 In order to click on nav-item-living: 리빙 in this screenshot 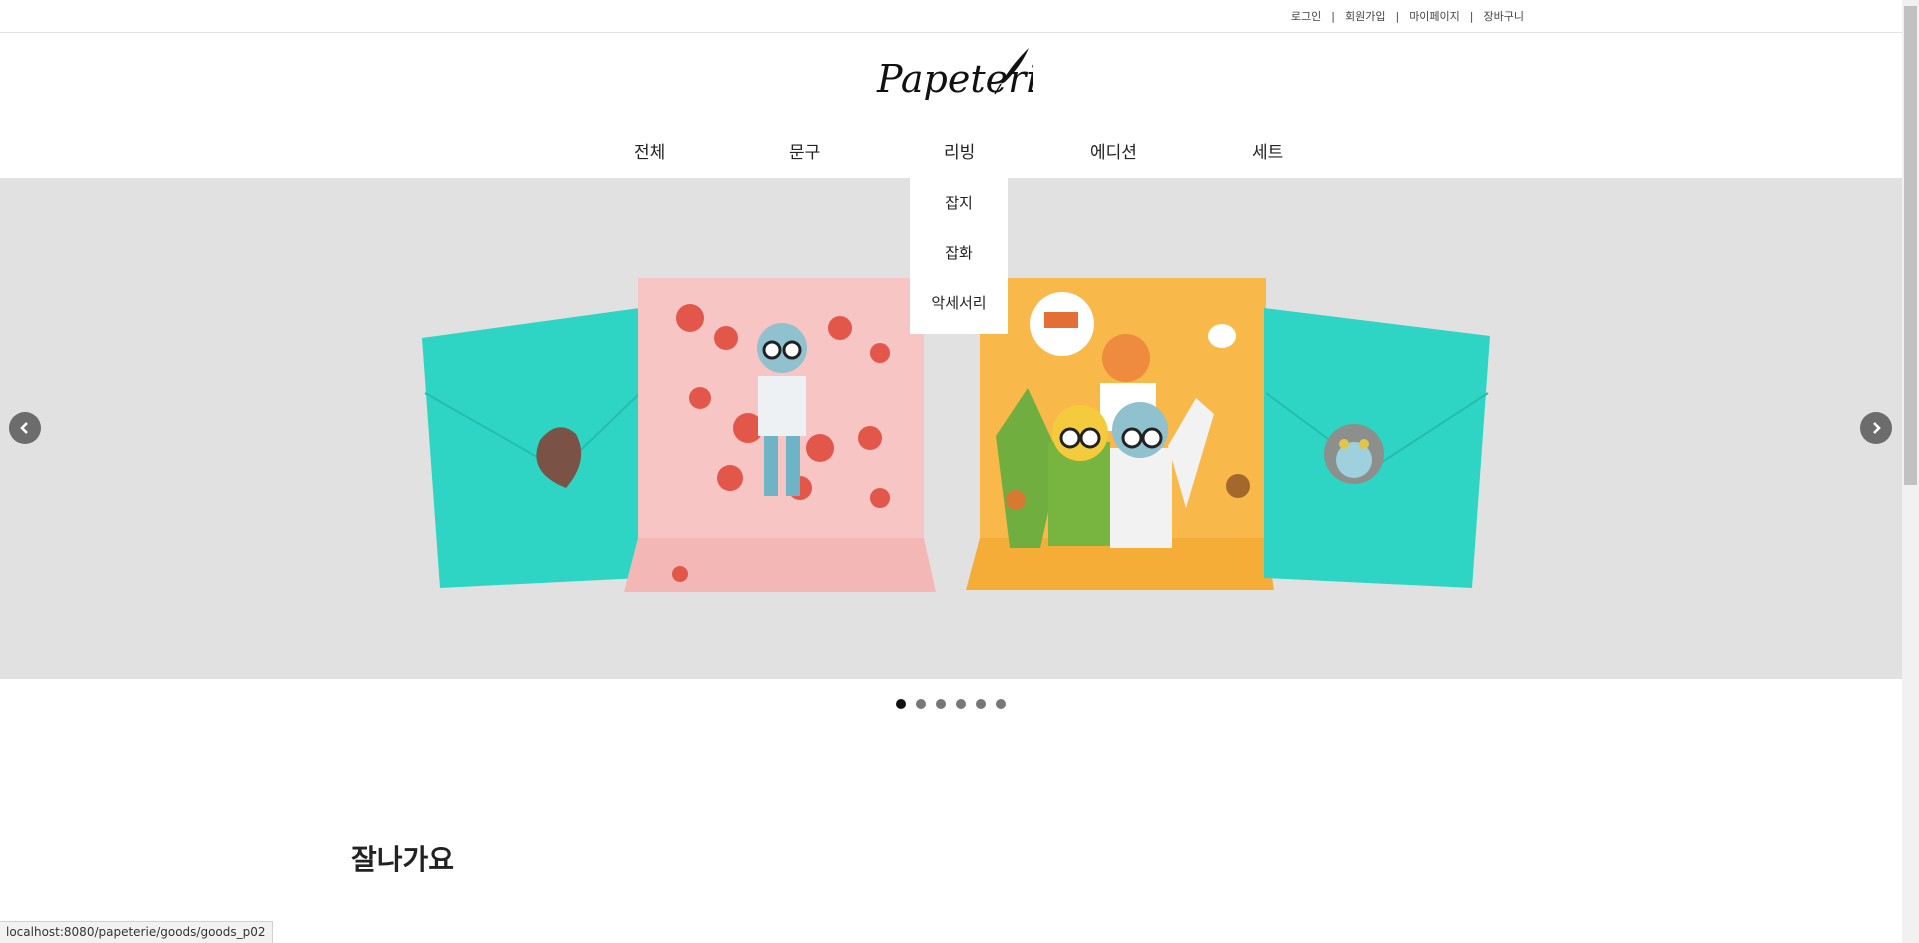, I will do `click(959, 150)`.